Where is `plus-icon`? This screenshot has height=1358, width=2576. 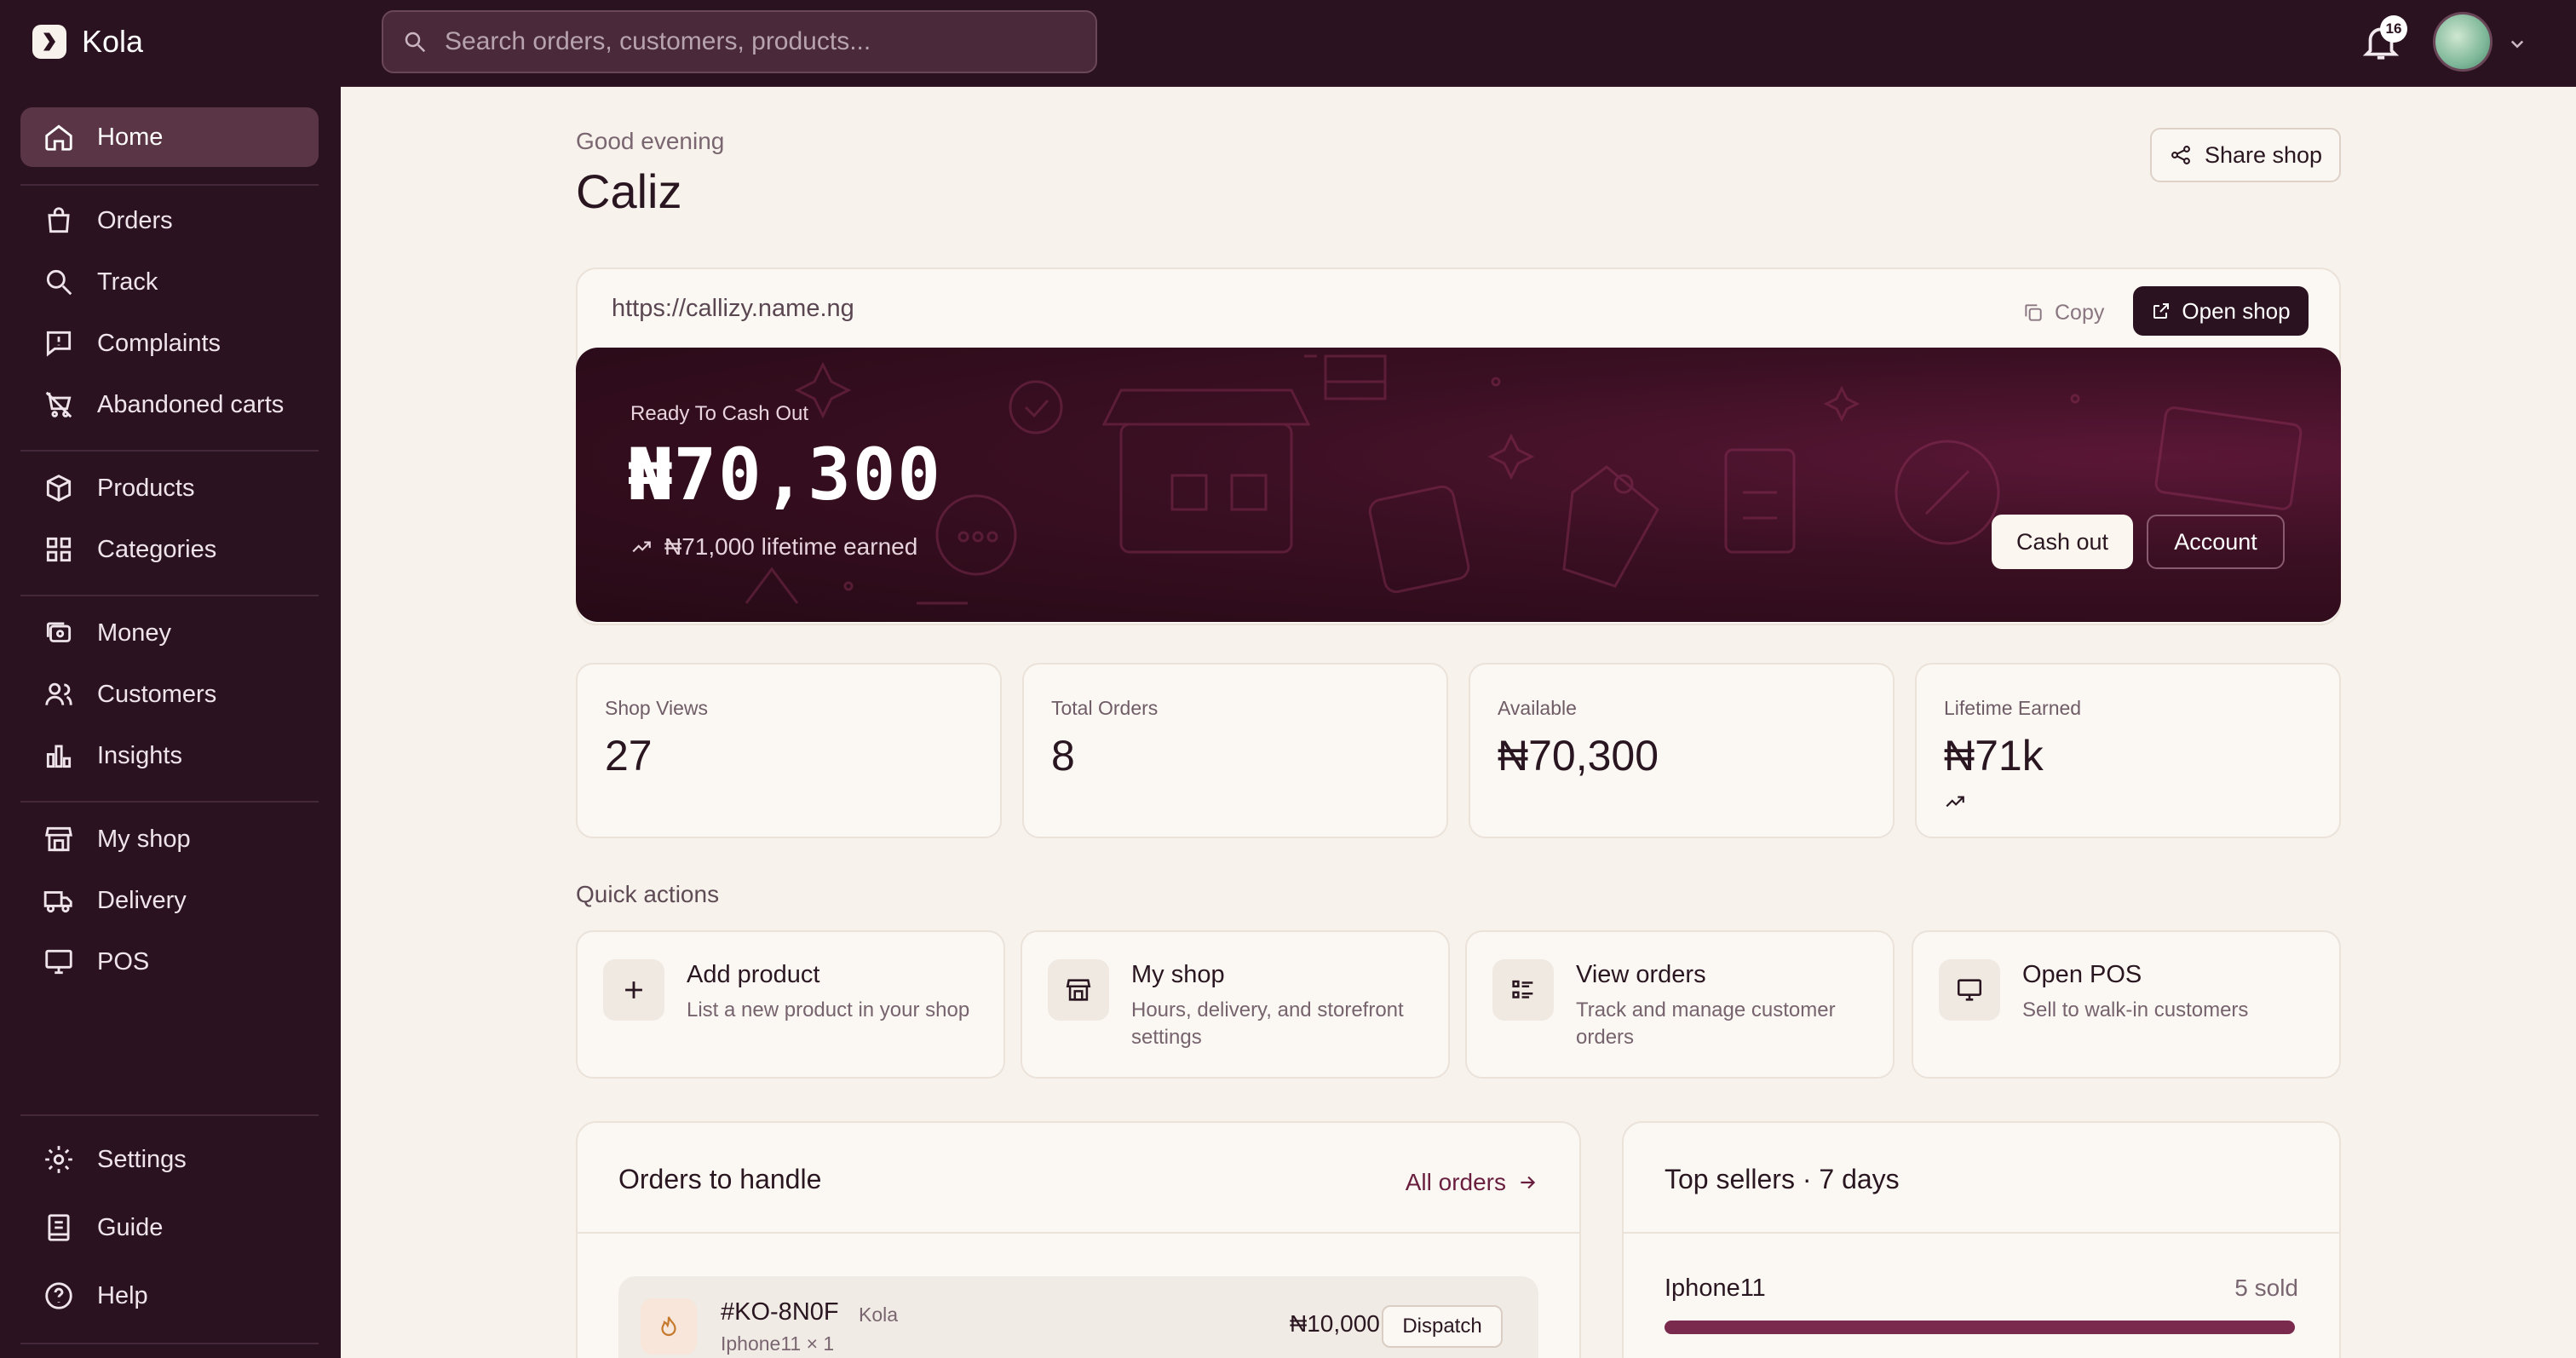
plus-icon is located at coordinates (634, 990).